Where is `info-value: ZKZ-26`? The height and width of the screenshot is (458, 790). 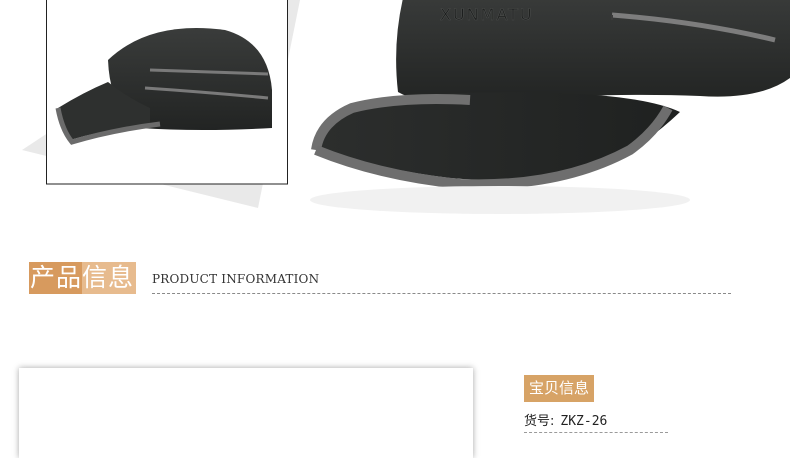 info-value: ZKZ-26 is located at coordinates (584, 421).